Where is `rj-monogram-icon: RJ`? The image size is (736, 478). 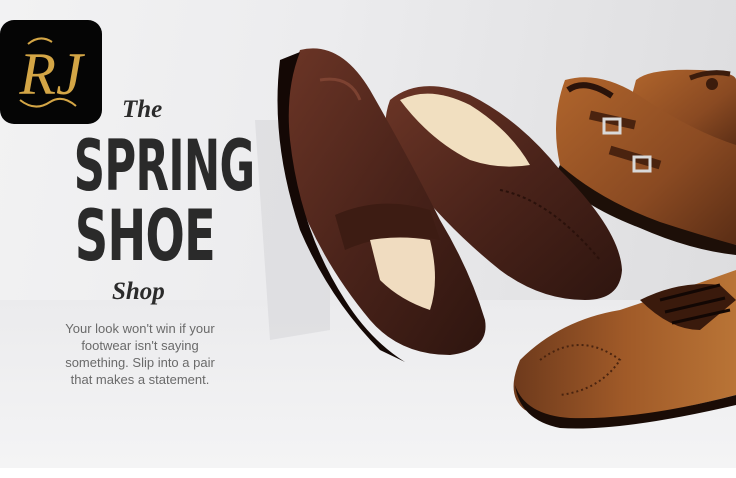 rj-monogram-icon: RJ is located at coordinates (51, 72).